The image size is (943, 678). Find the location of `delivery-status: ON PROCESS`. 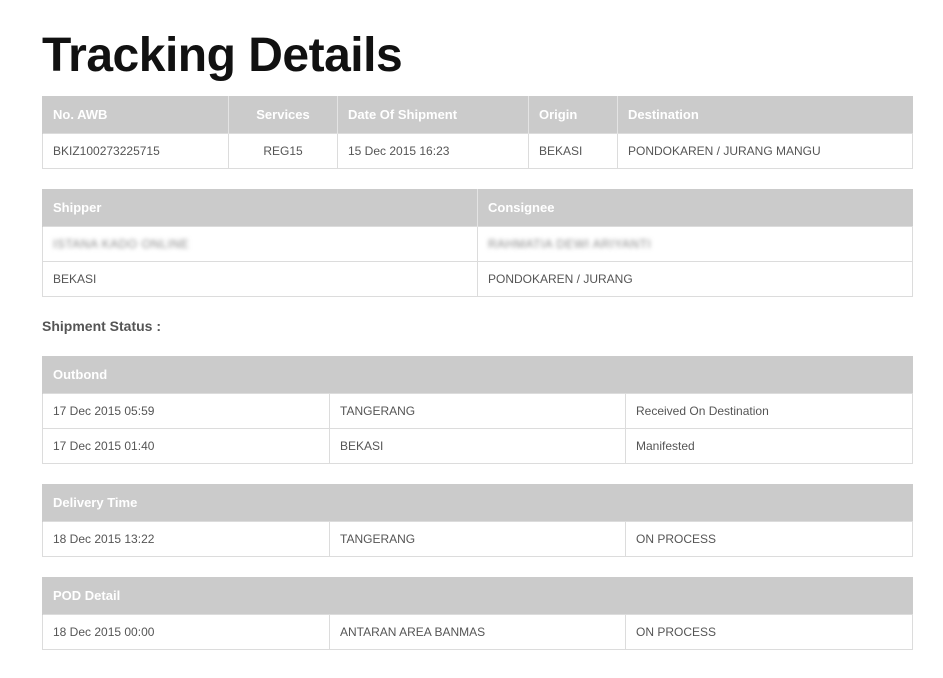

delivery-status: ON PROCESS is located at coordinates (769, 539).